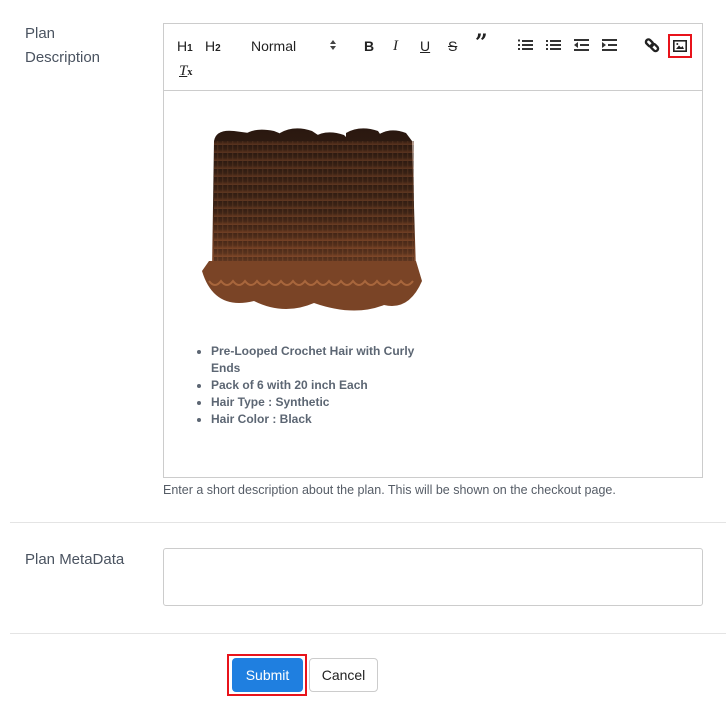  I want to click on plan-description-label: Plan Description, so click(62, 46).